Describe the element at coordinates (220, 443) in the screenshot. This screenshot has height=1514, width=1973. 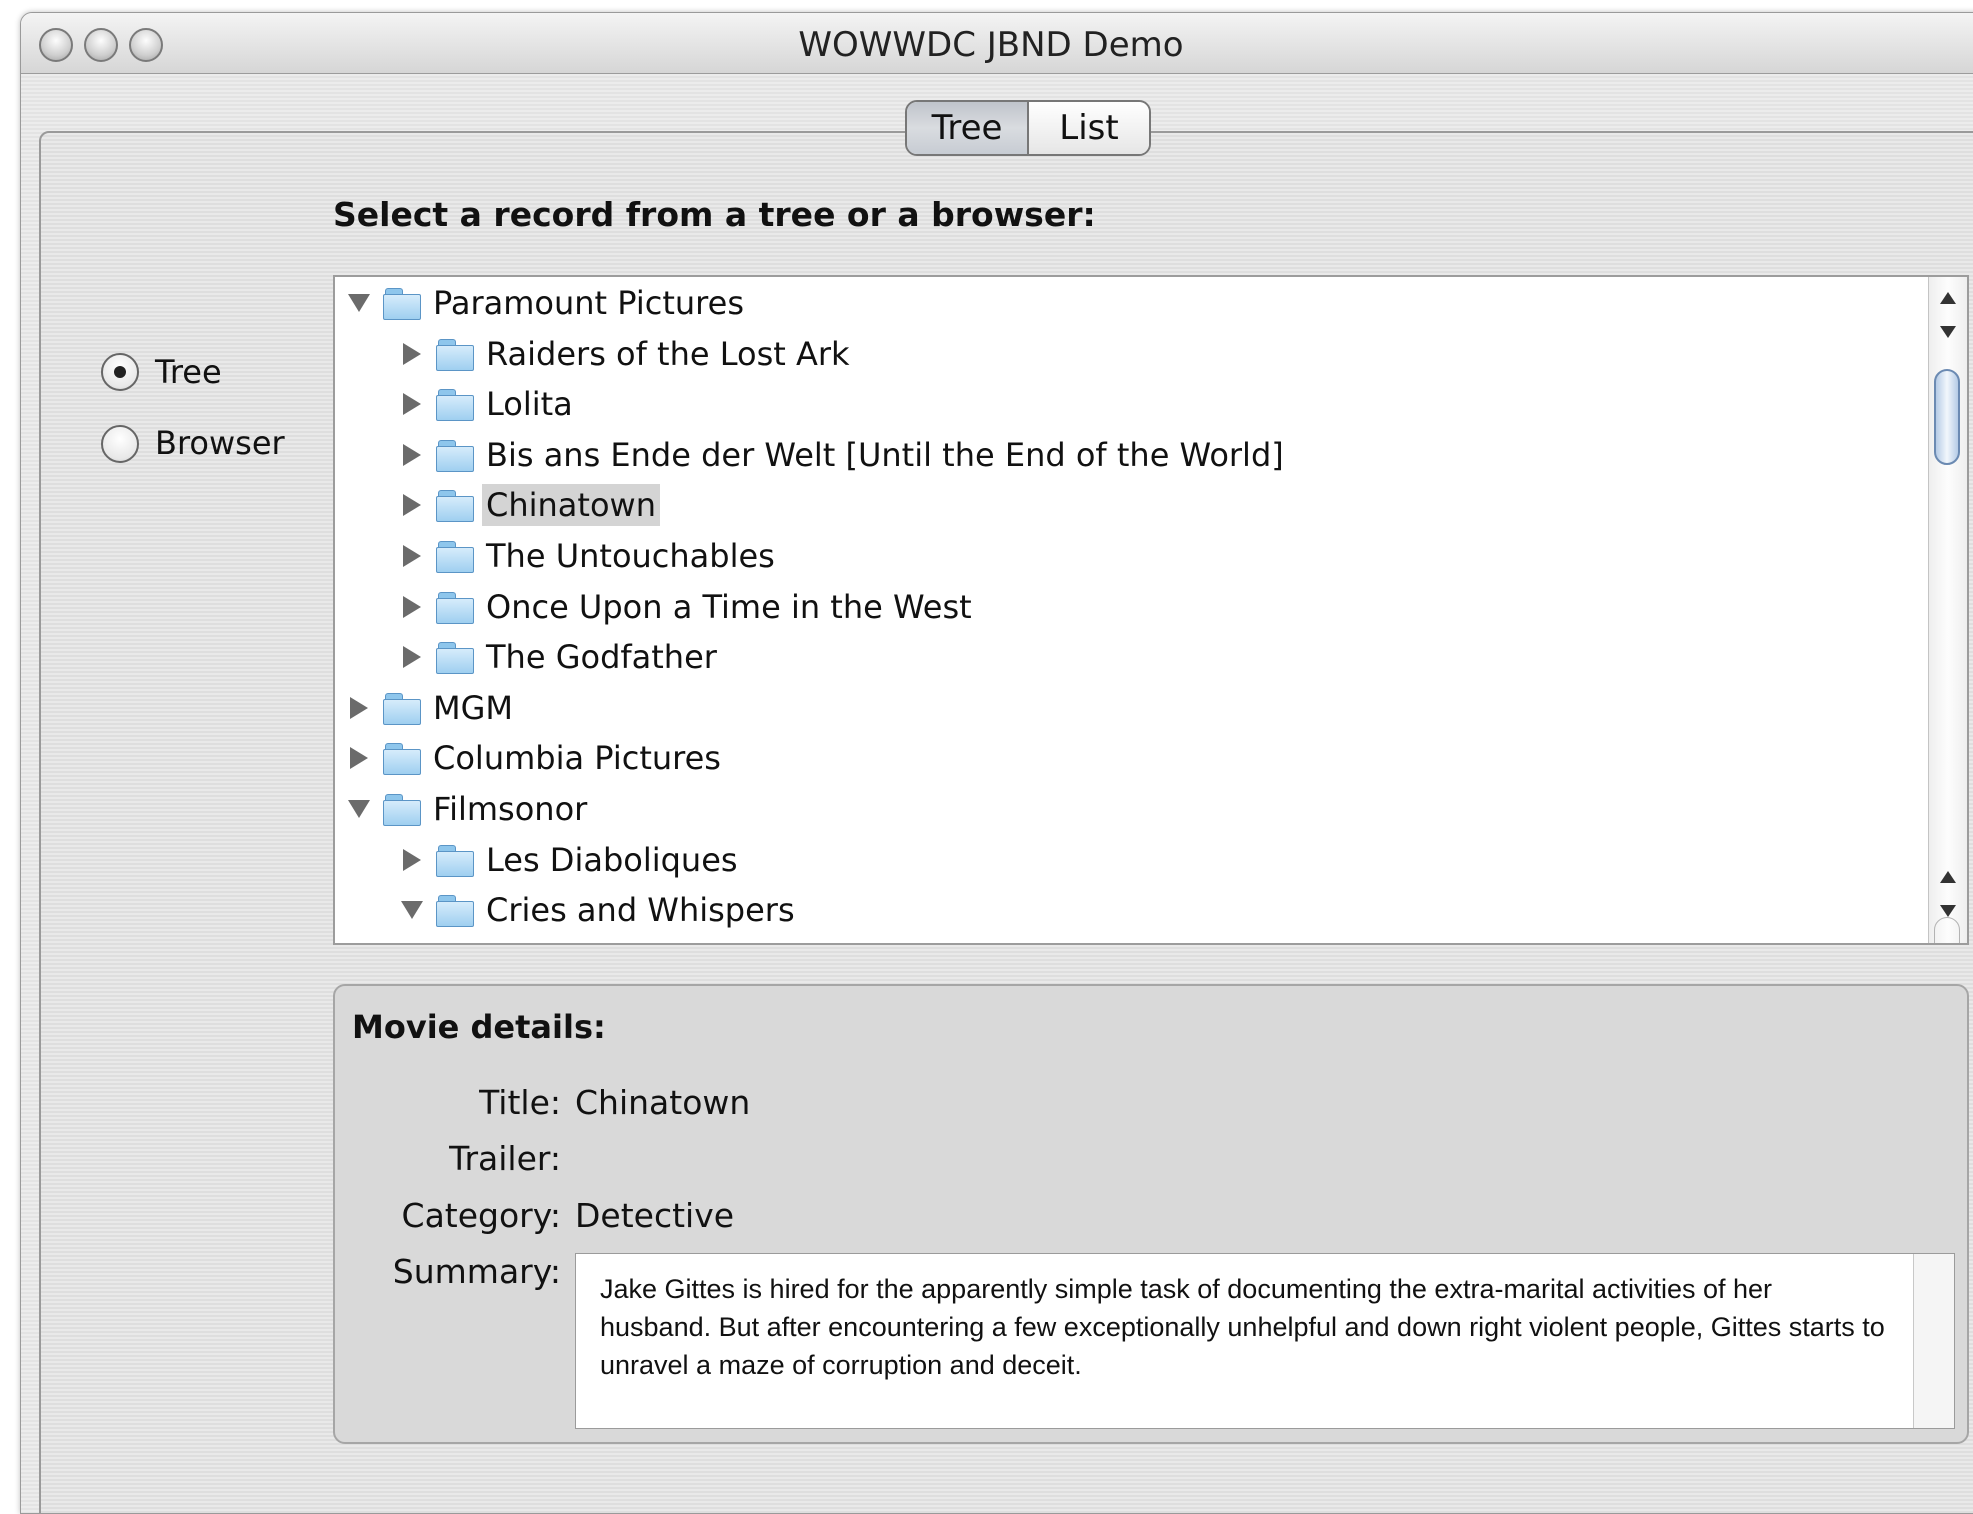
I see `radio-browser-label: Browser` at that location.